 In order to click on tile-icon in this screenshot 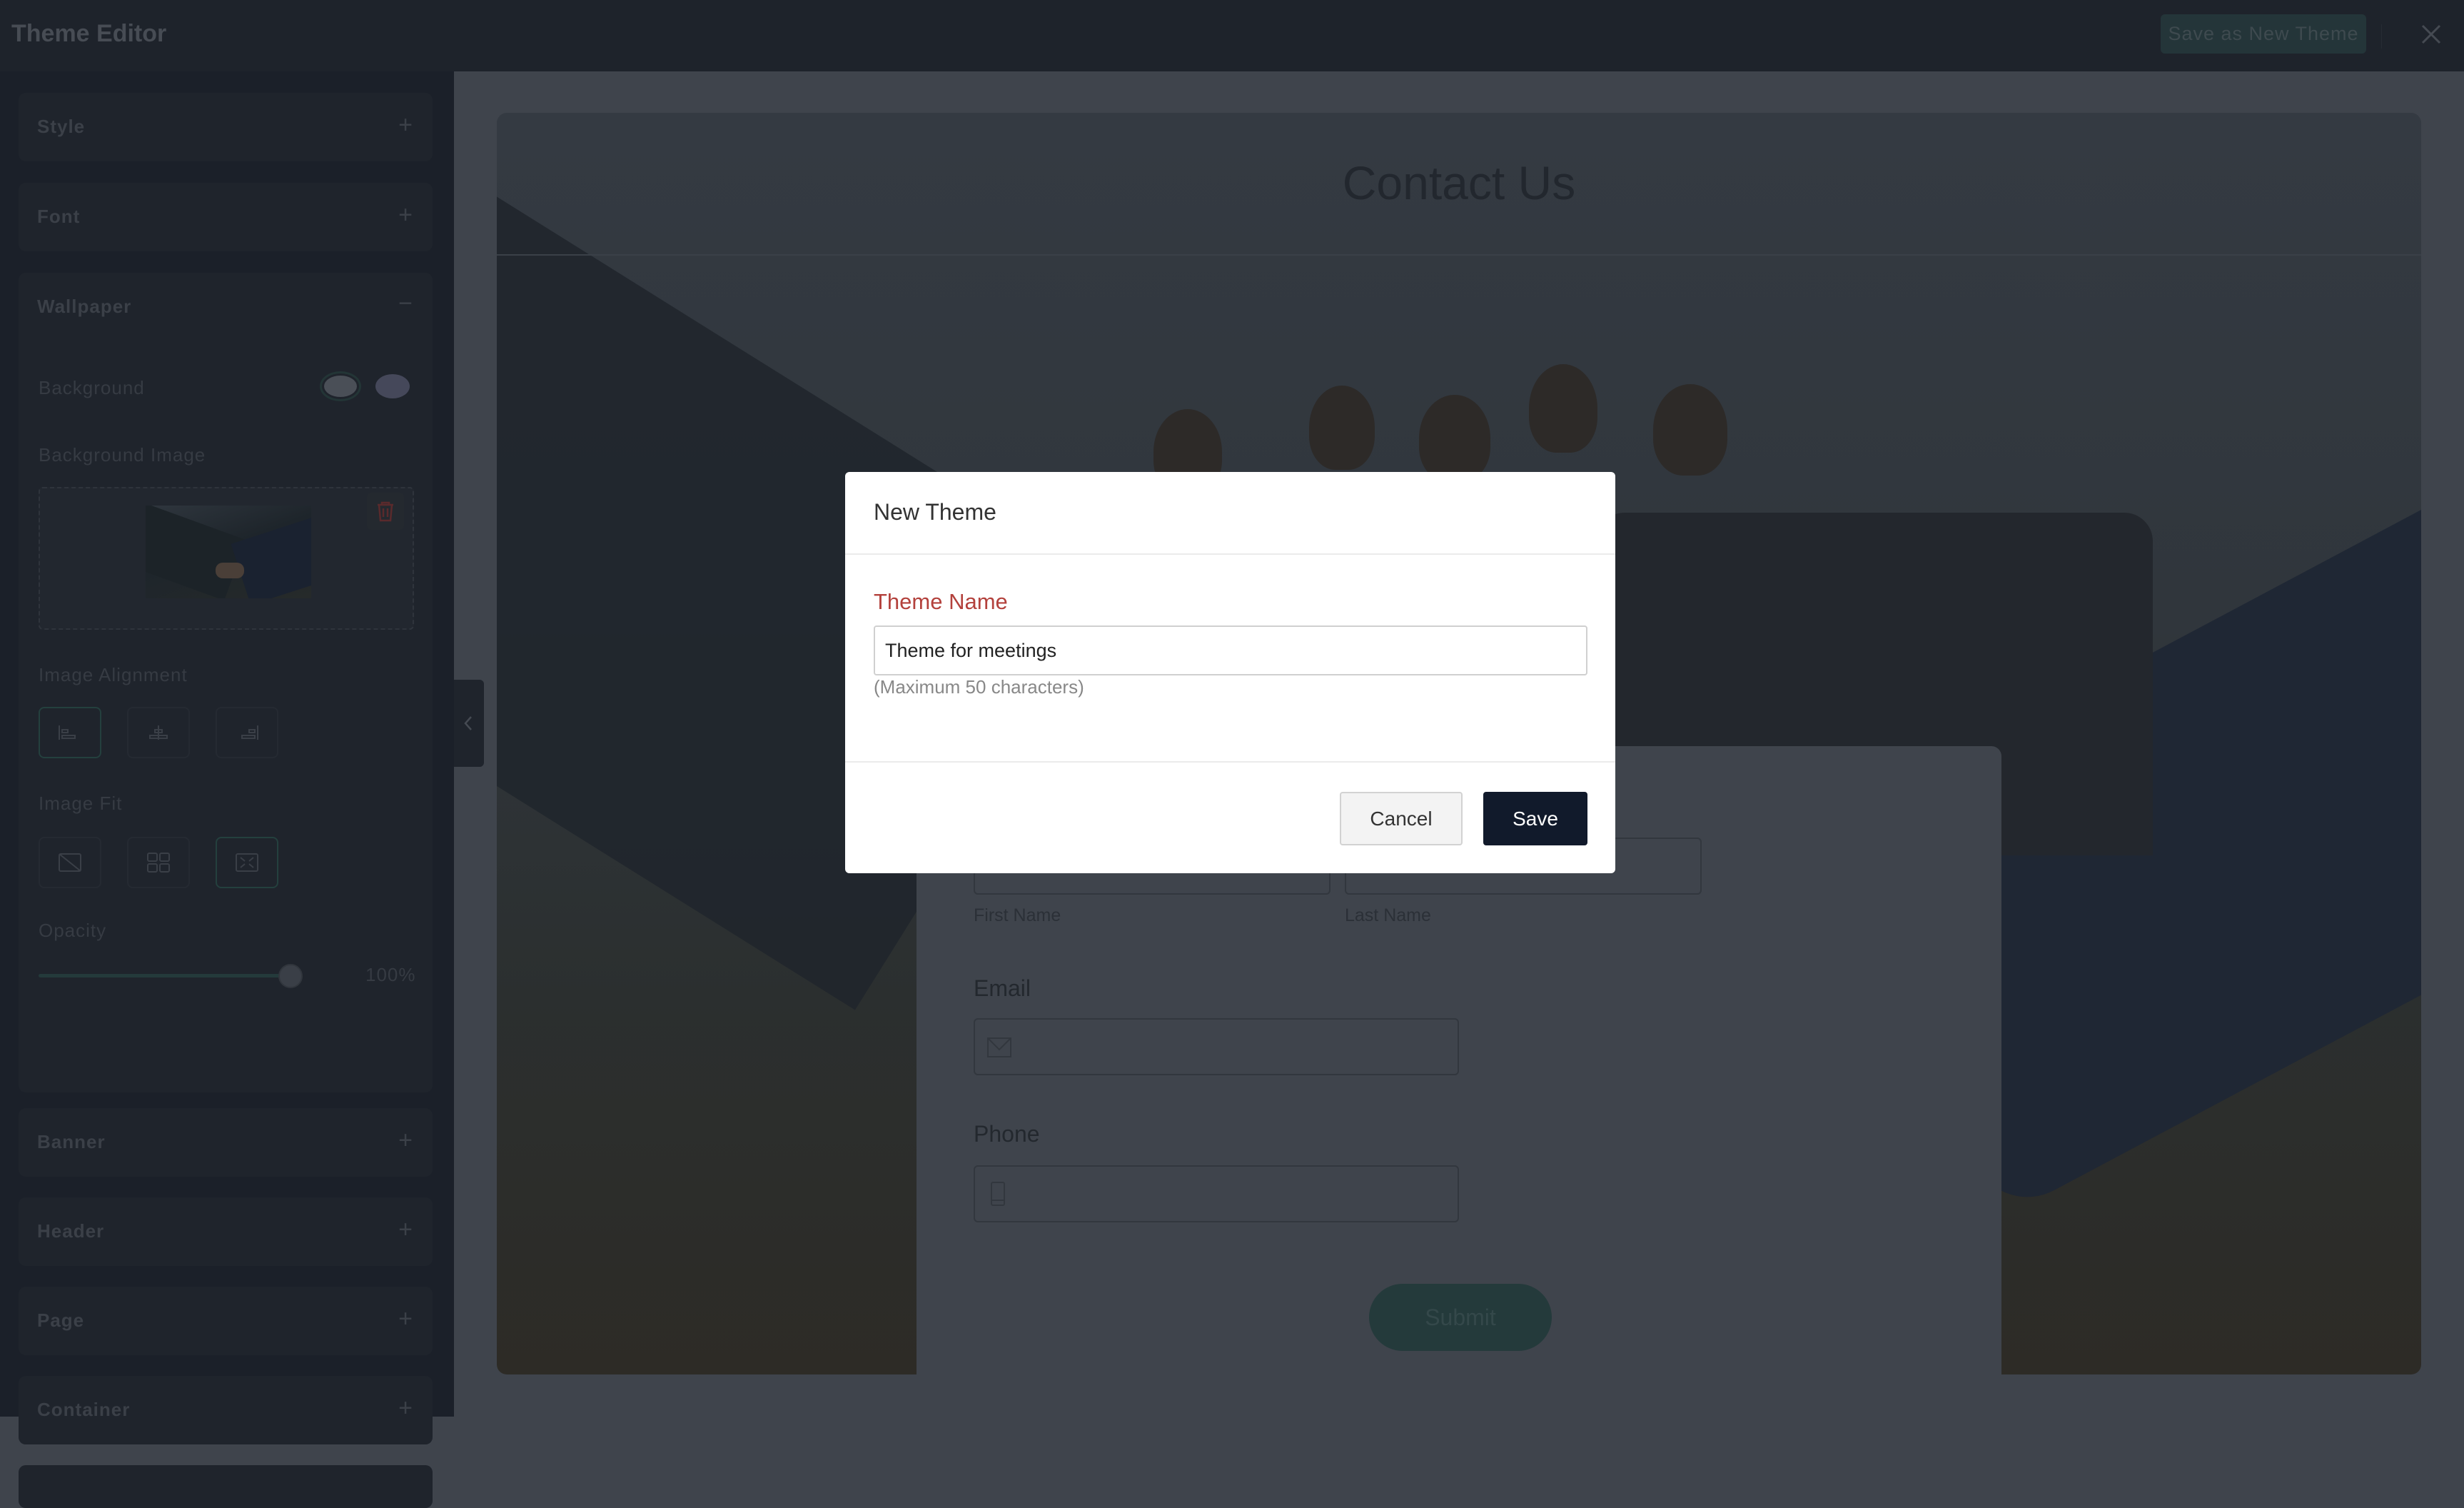, I will do `click(158, 863)`.